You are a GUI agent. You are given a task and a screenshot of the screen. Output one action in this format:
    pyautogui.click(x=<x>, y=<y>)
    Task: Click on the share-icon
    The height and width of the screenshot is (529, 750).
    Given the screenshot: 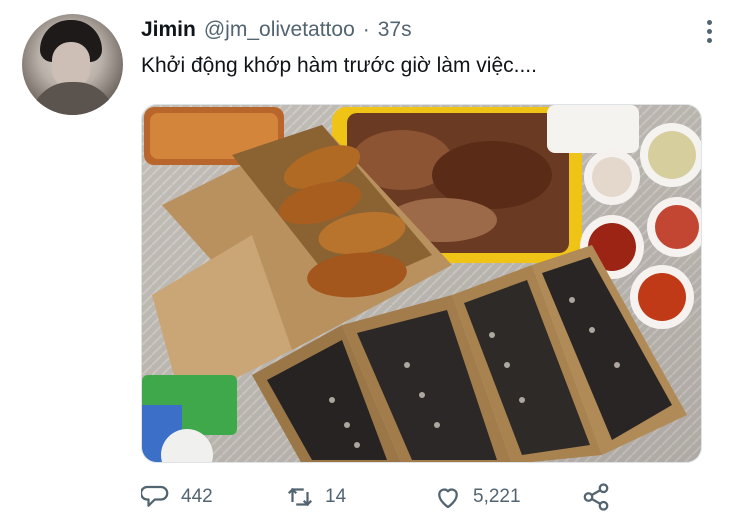 What is the action you would take?
    pyautogui.click(x=596, y=497)
    